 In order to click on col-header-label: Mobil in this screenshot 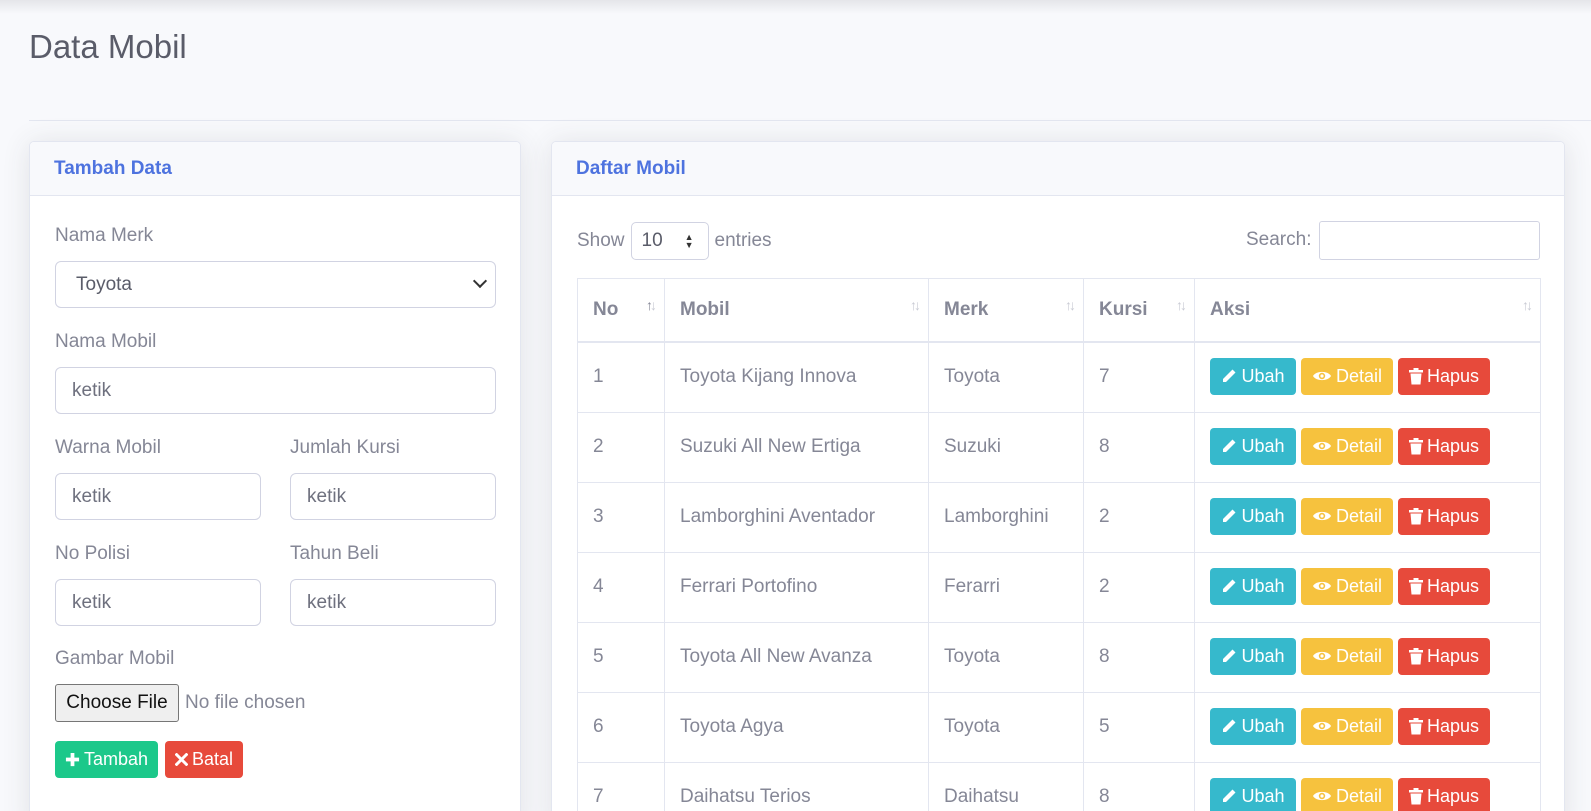, I will do `click(705, 309)`.